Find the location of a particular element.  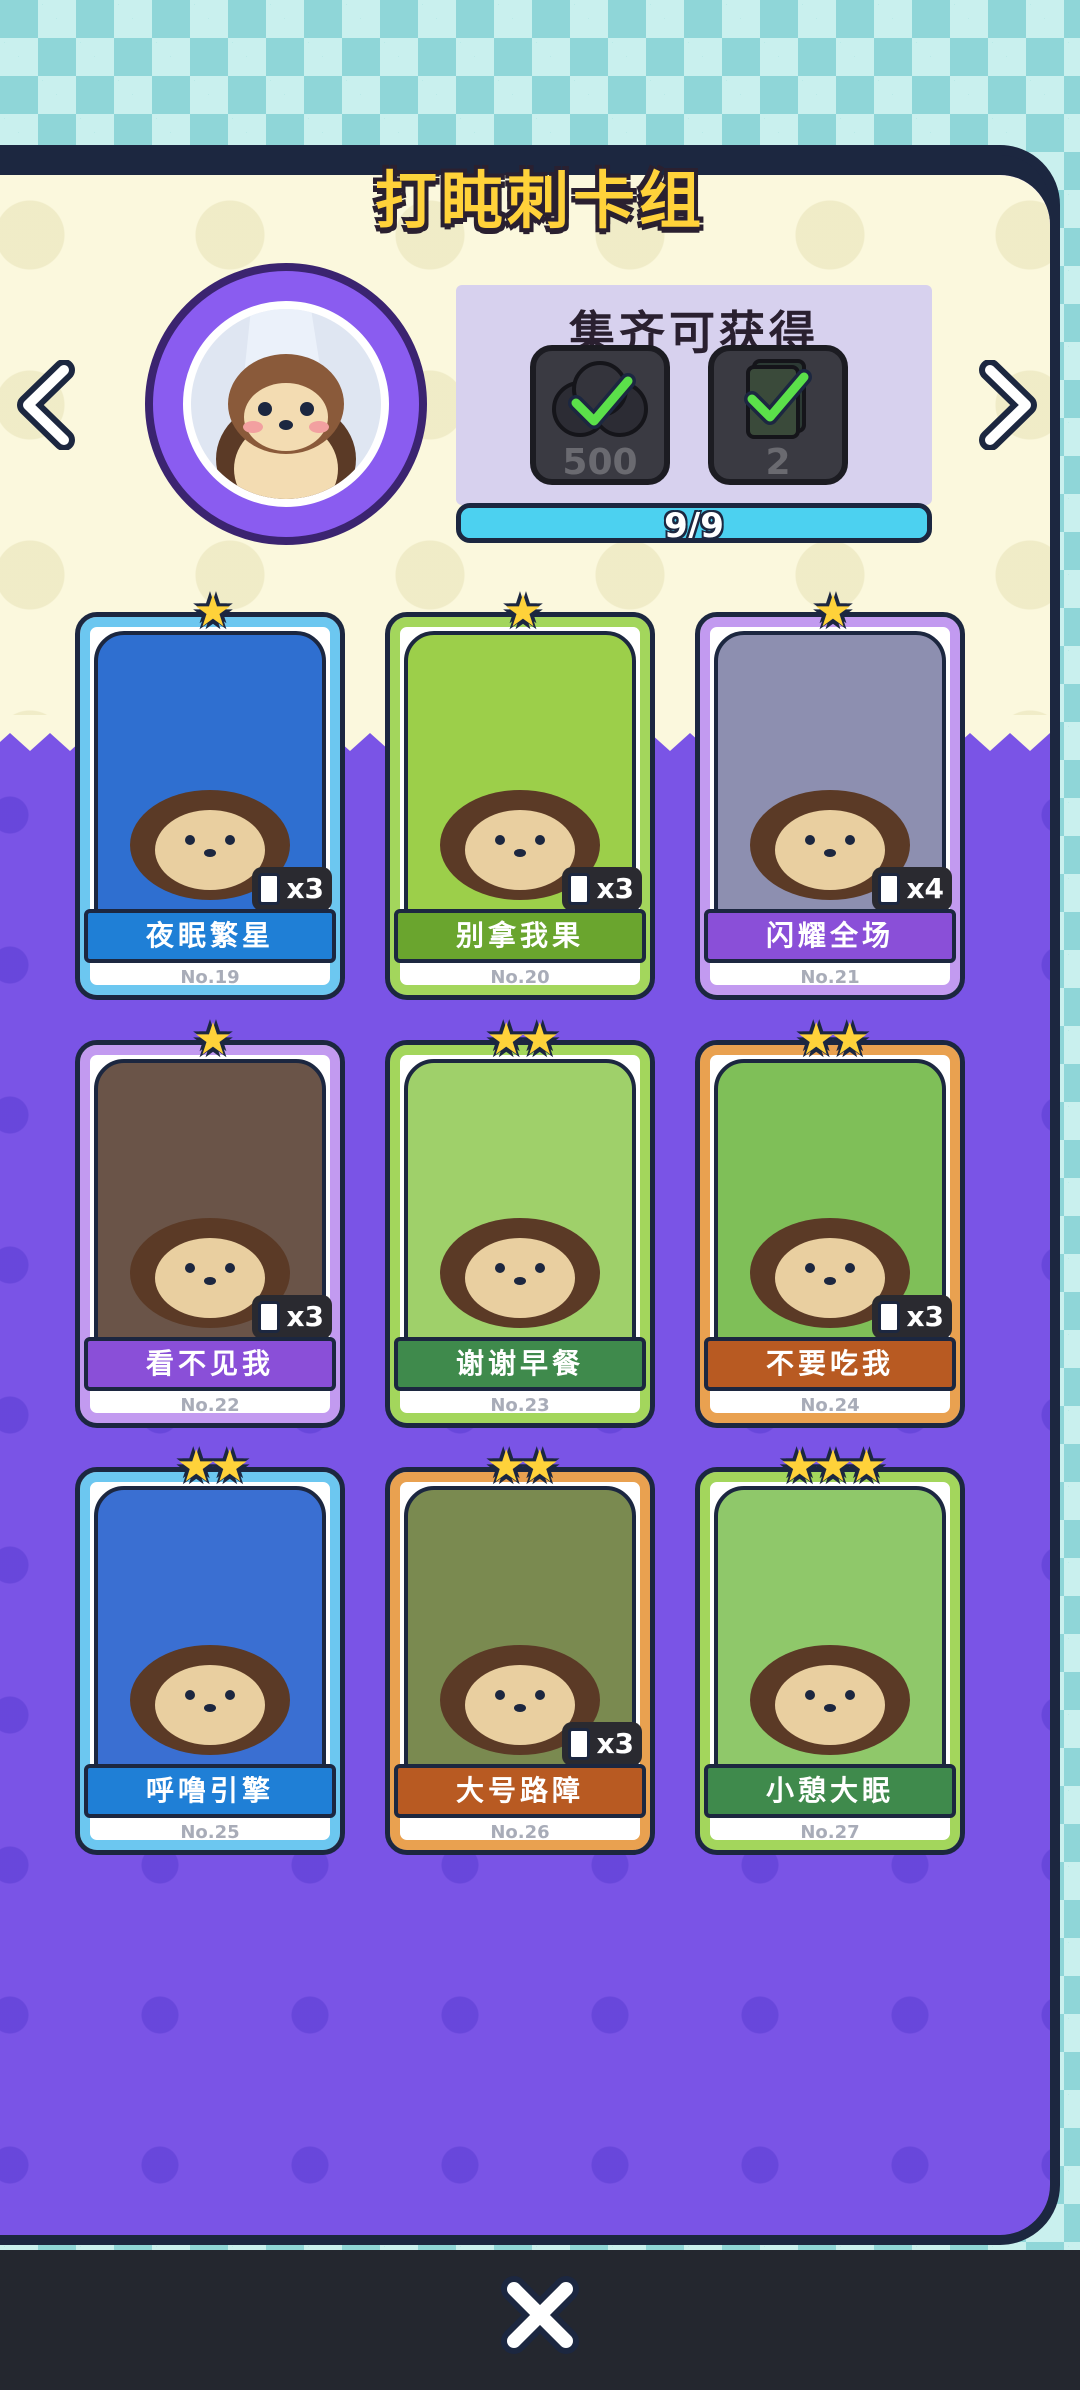

rewards-title: 集齐可获得 is located at coordinates (694, 333).